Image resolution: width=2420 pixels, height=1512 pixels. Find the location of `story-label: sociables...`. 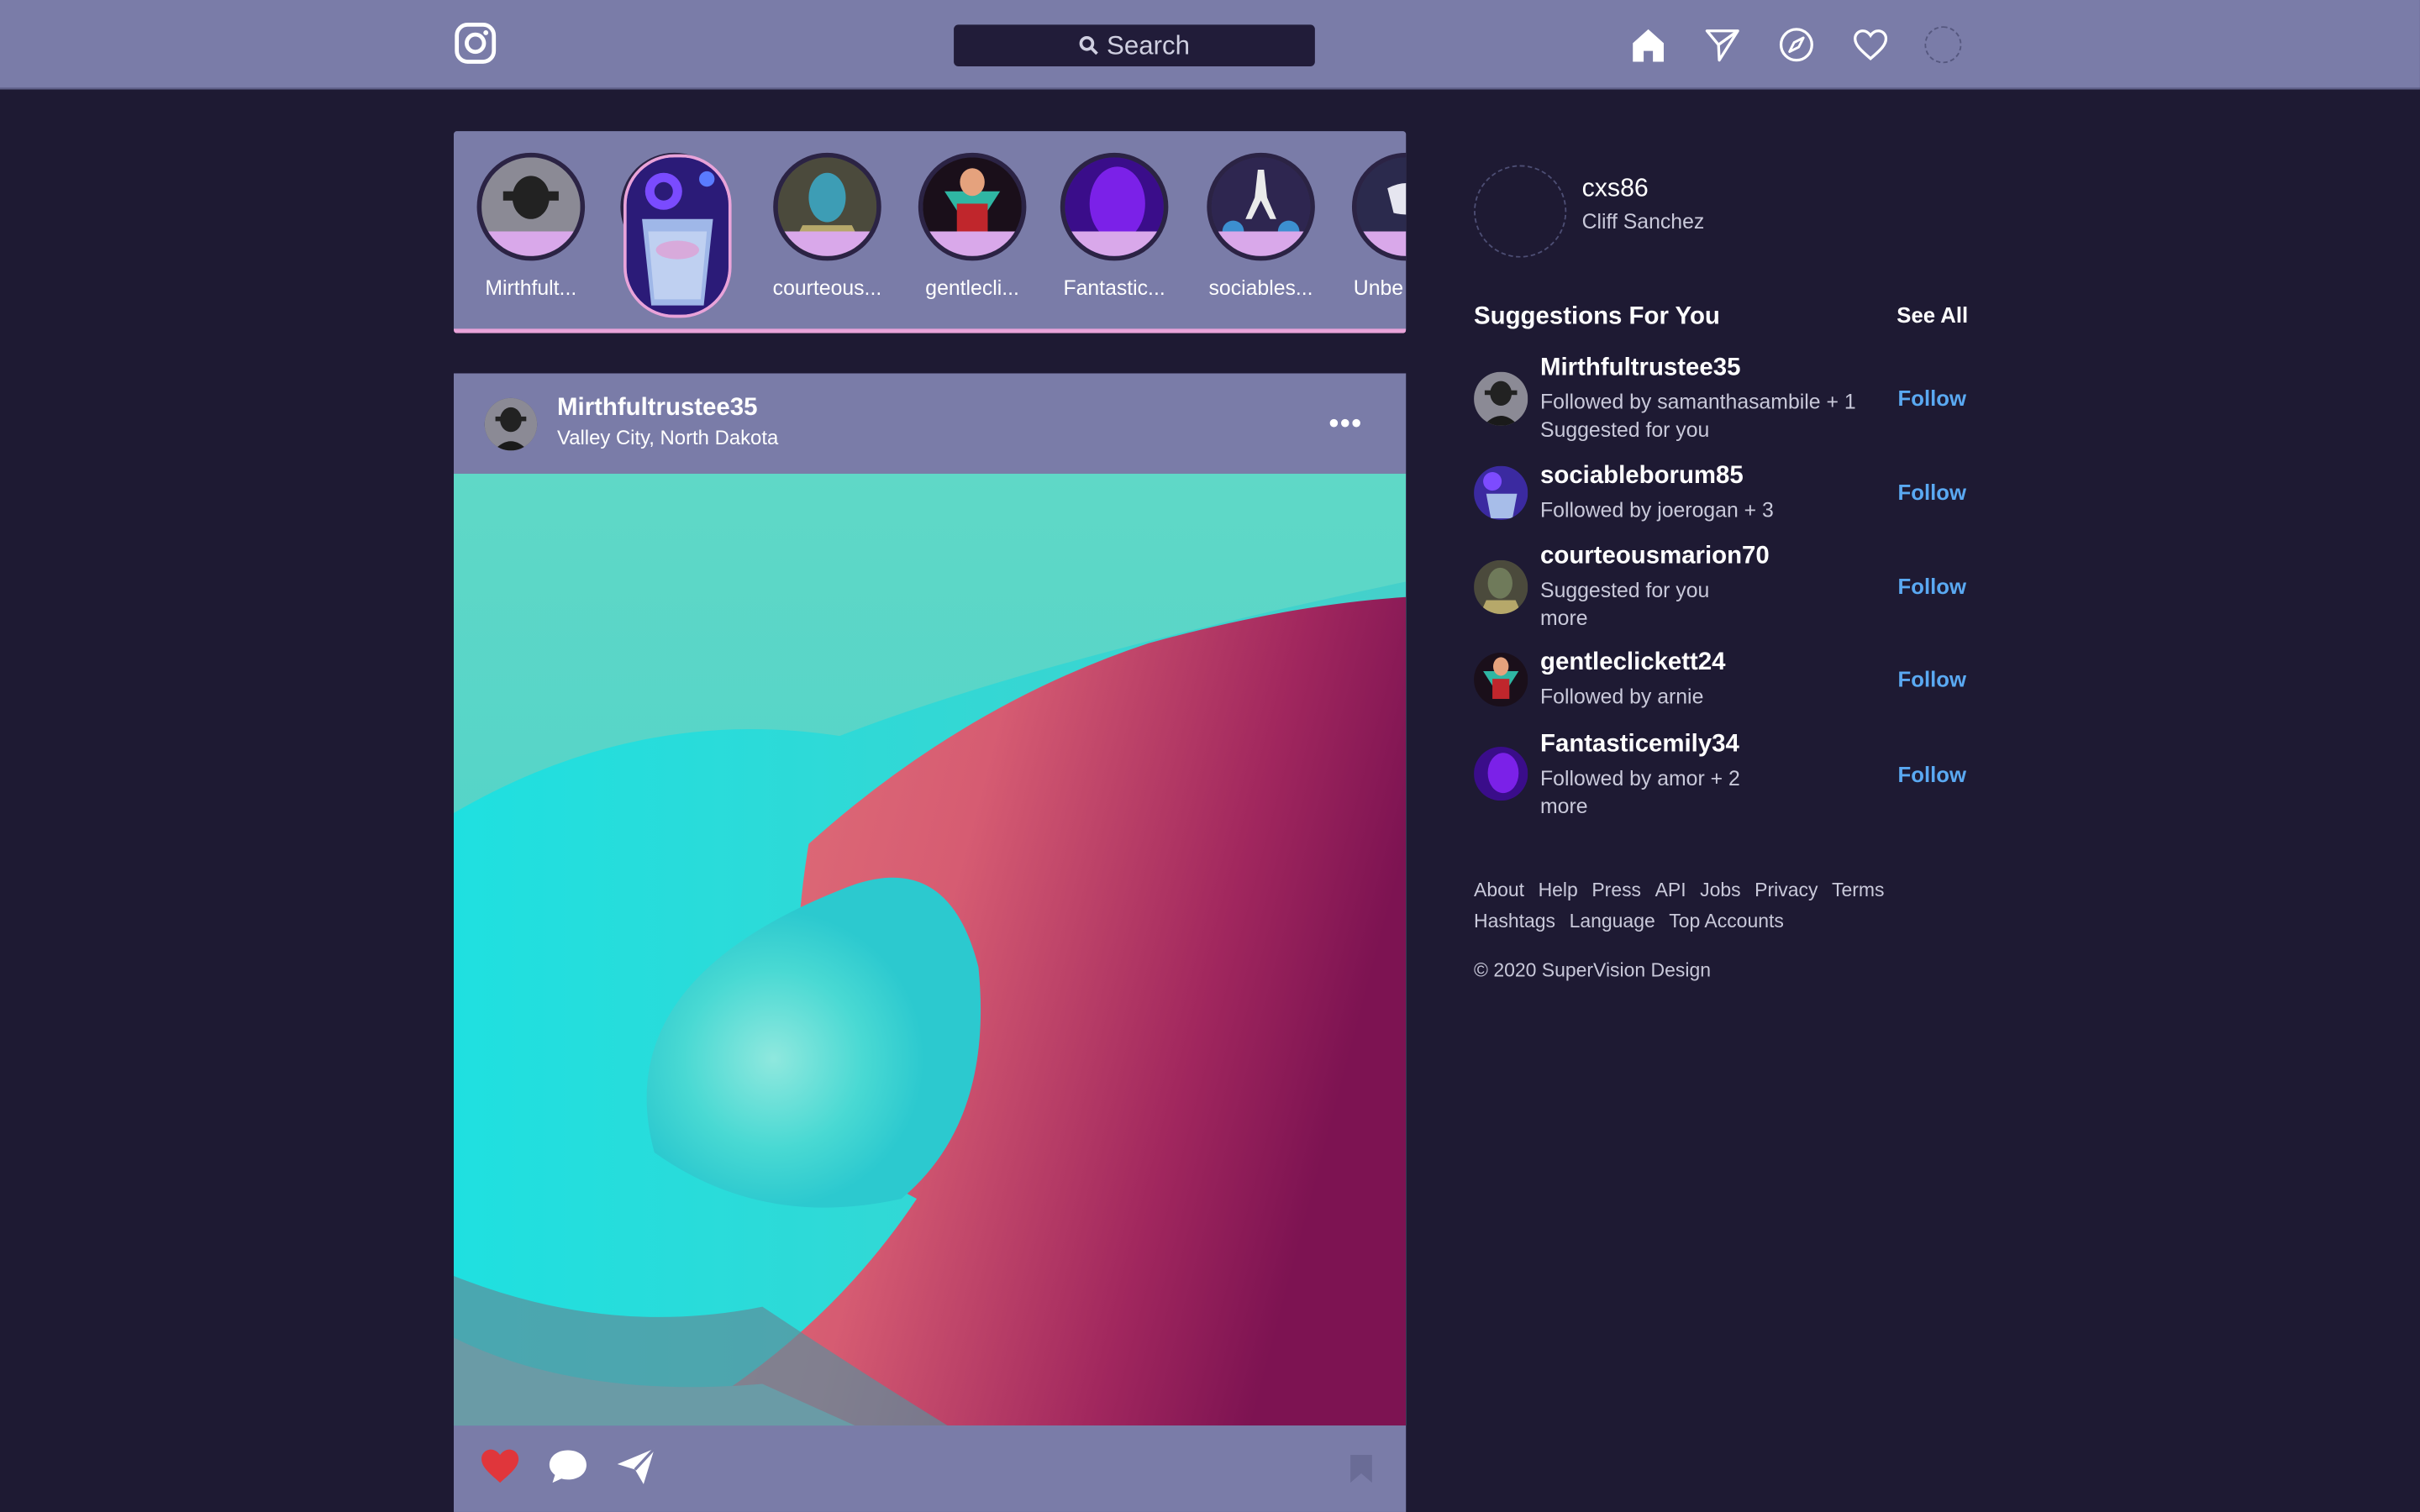

story-label: sociables... is located at coordinates (1260, 288).